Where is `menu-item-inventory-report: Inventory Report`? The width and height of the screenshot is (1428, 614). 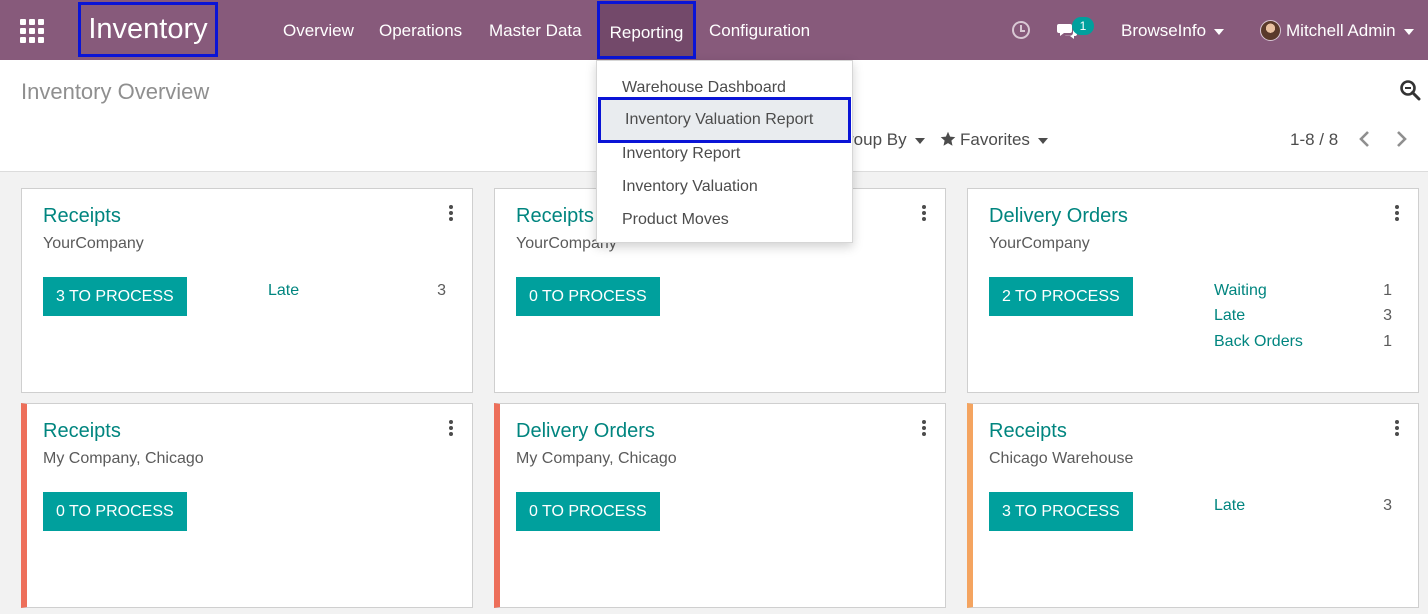
menu-item-inventory-report: Inventory Report is located at coordinates (724, 153).